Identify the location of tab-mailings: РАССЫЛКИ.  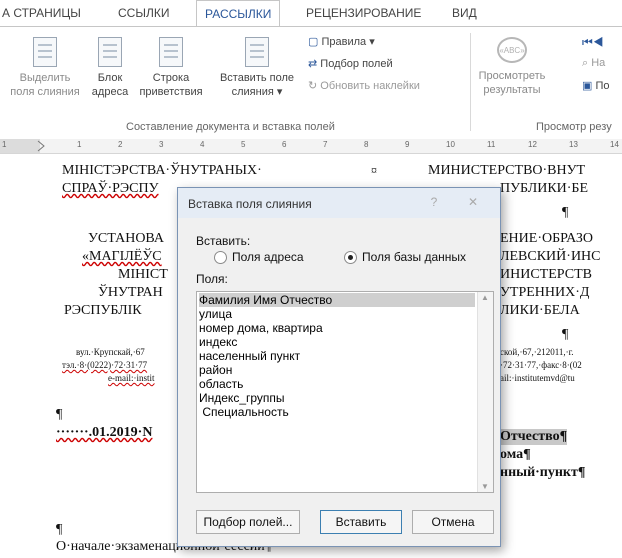
(238, 13).